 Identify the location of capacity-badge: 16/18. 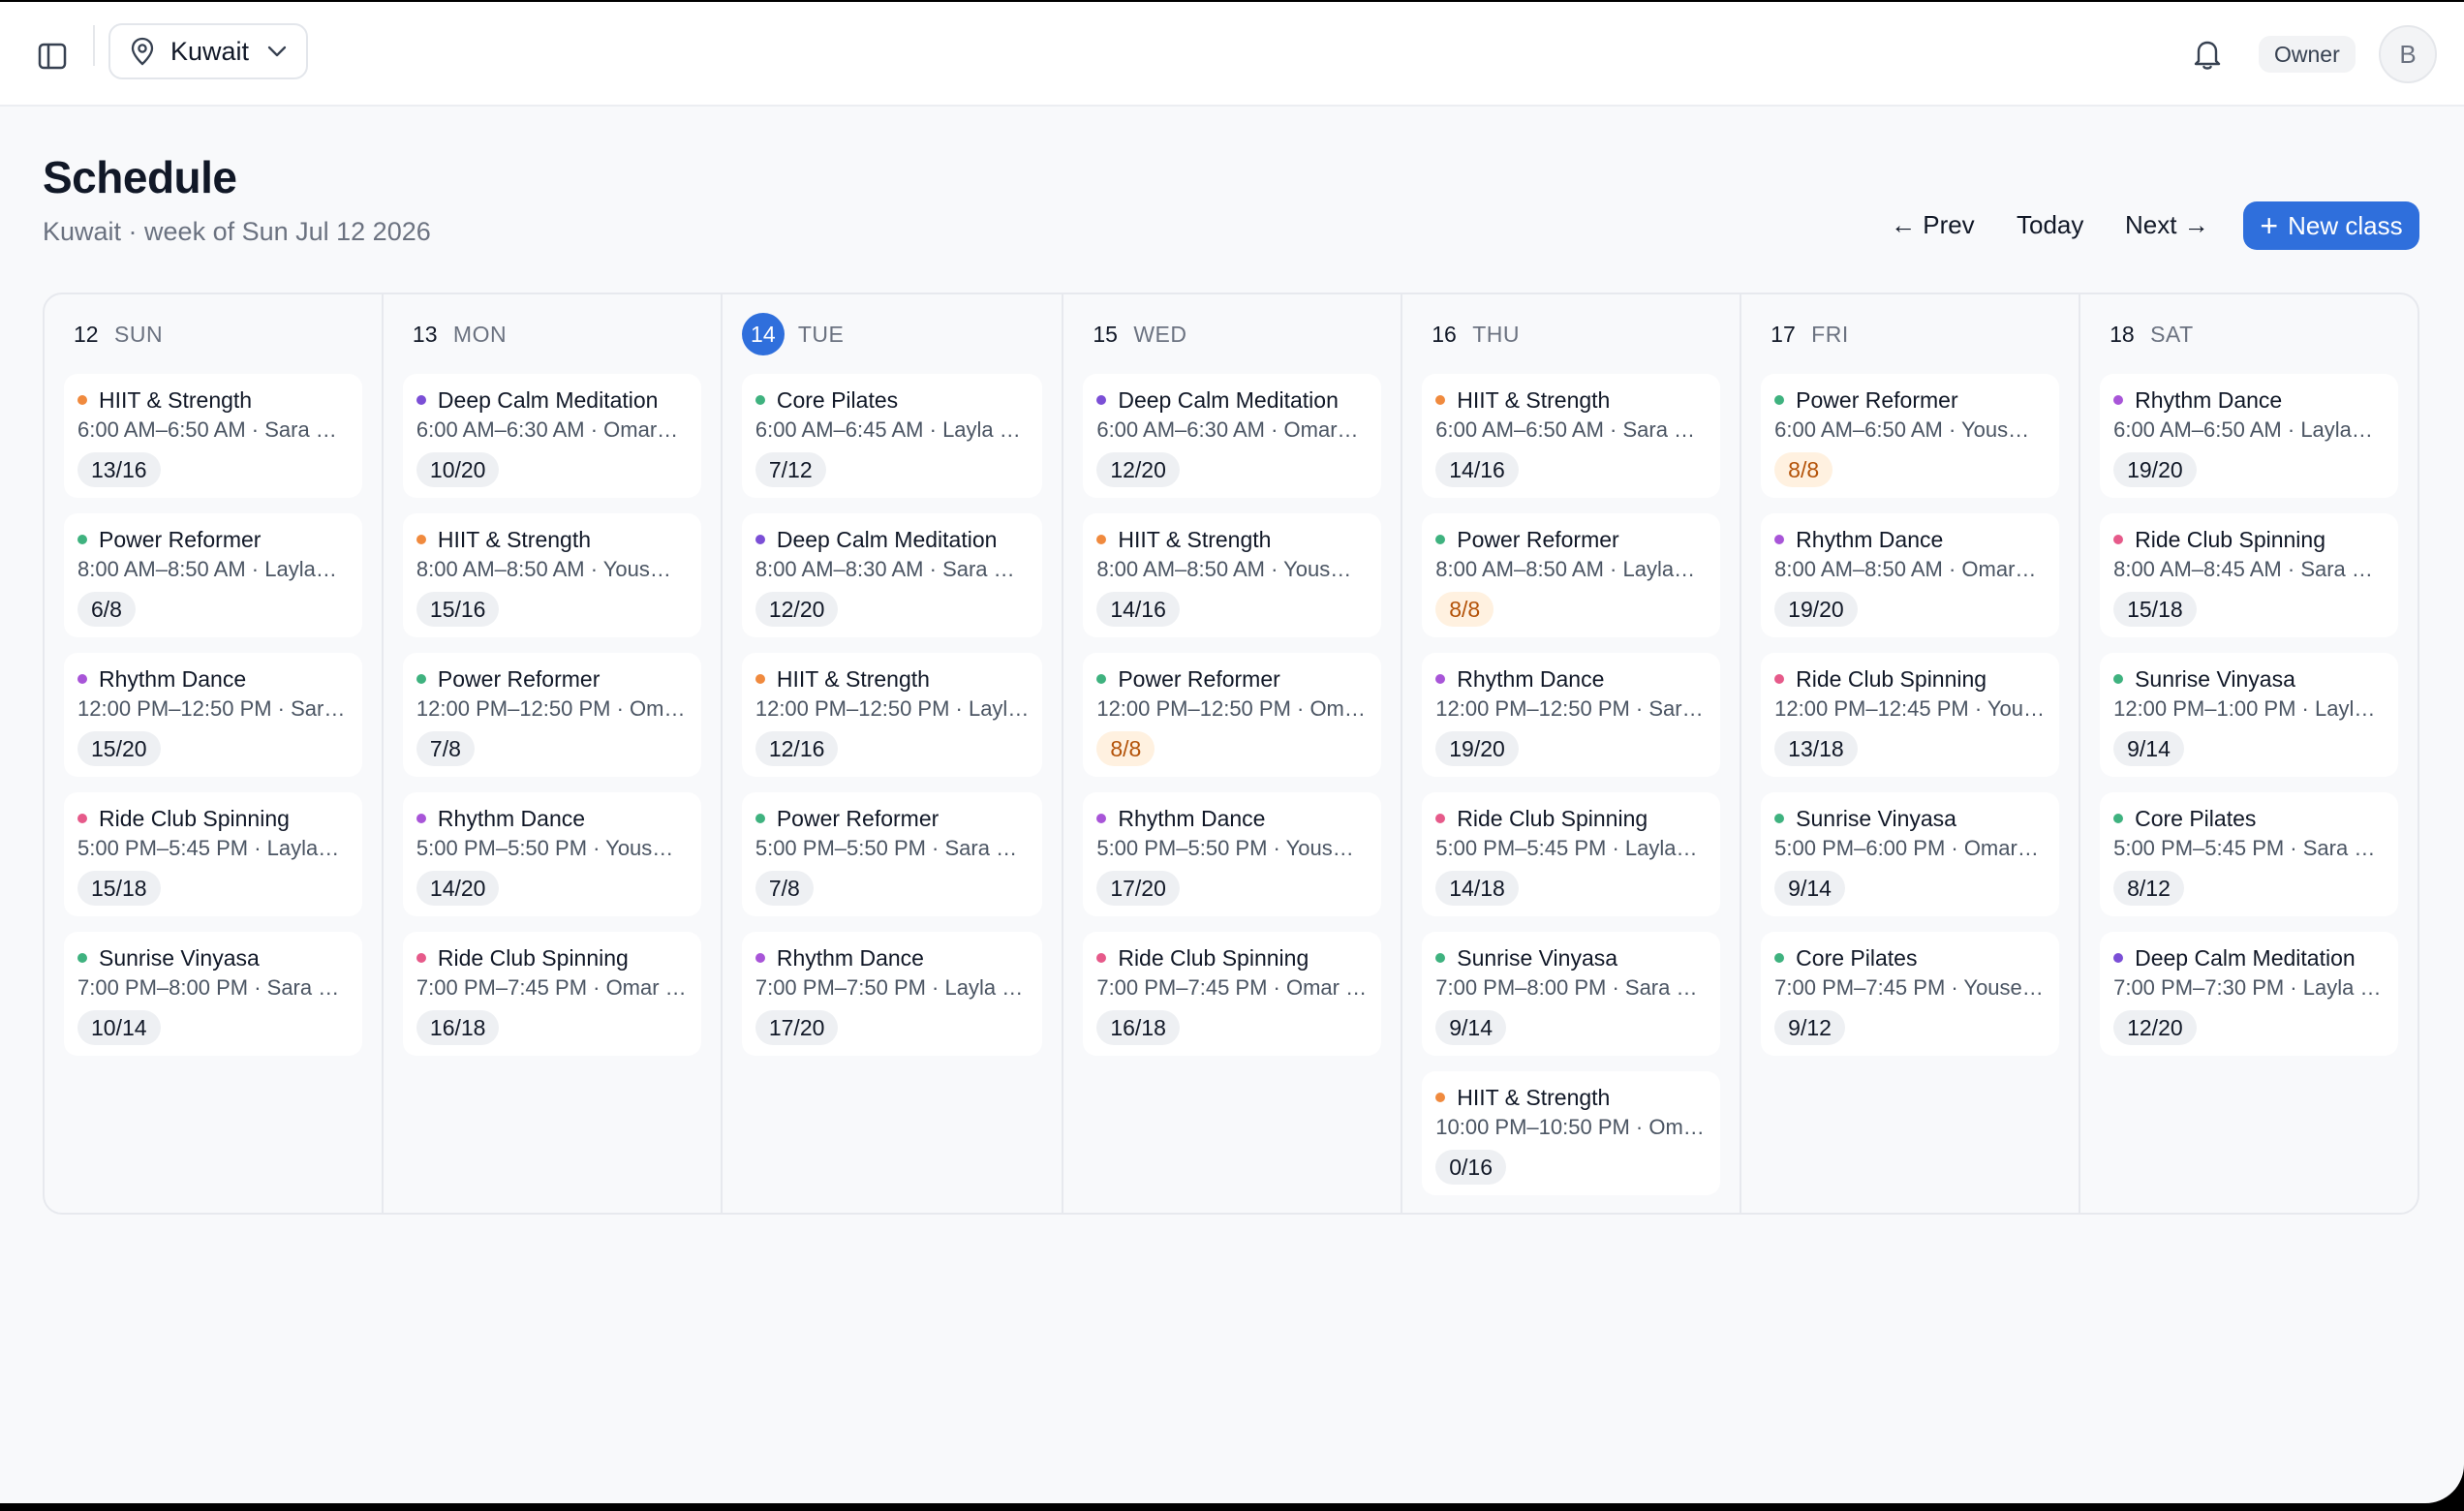
(1138, 1027).